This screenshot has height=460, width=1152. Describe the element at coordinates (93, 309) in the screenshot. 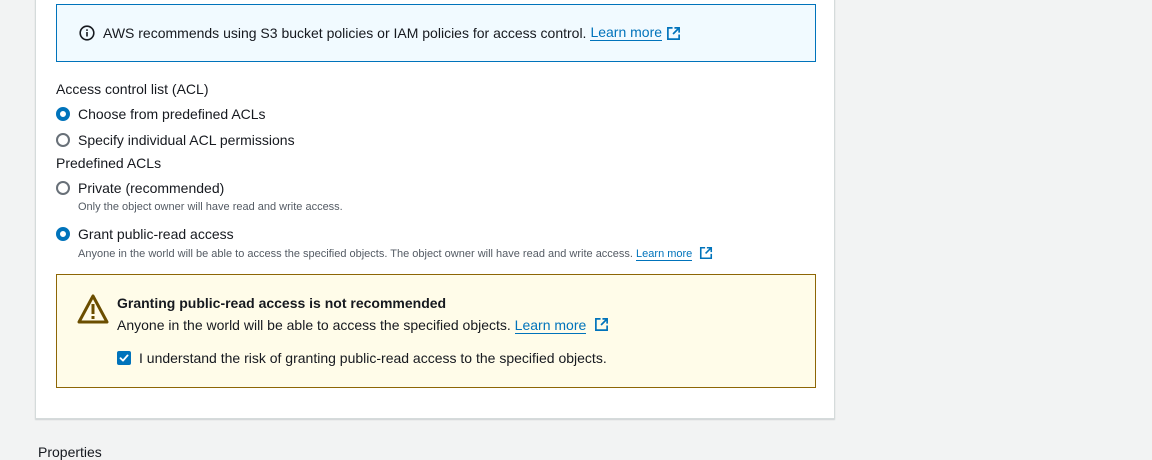

I see `warning-icon` at that location.